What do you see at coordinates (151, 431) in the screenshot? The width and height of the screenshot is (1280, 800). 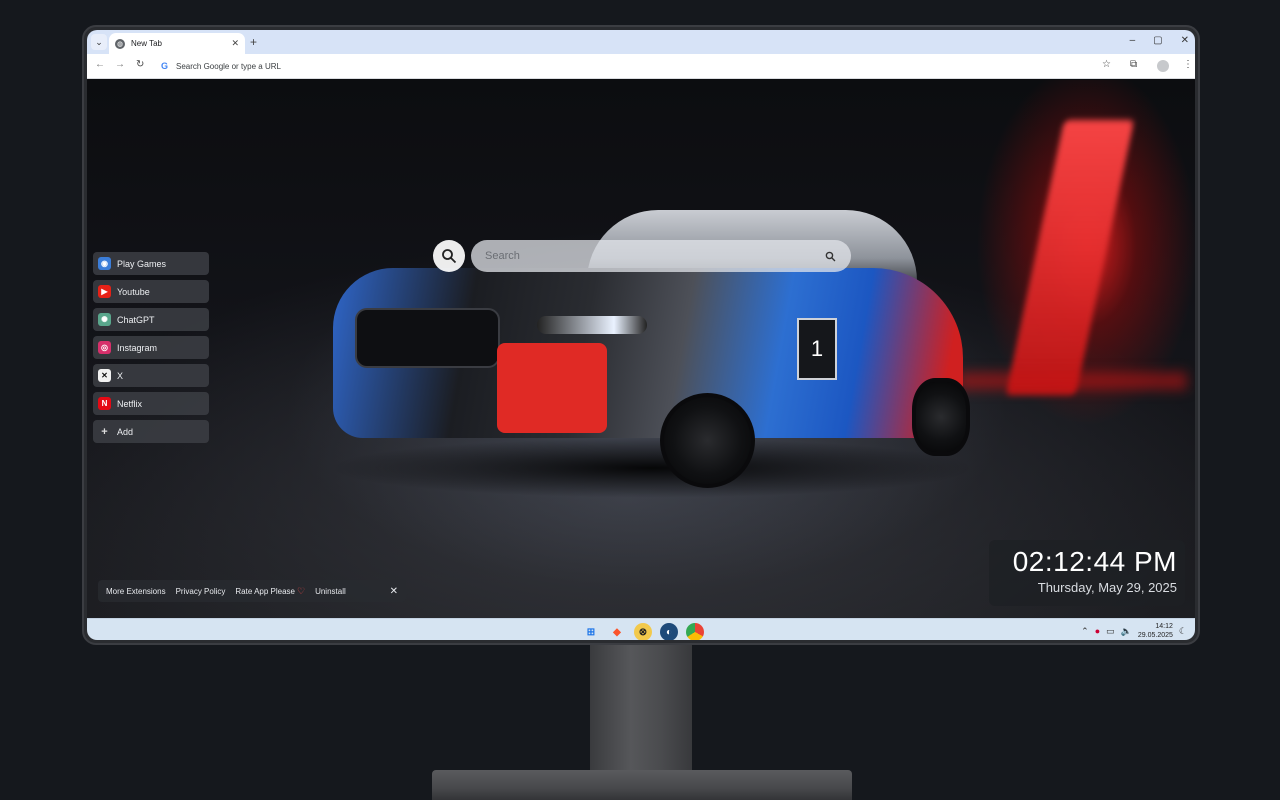 I see `shortcut-add: + Add` at bounding box center [151, 431].